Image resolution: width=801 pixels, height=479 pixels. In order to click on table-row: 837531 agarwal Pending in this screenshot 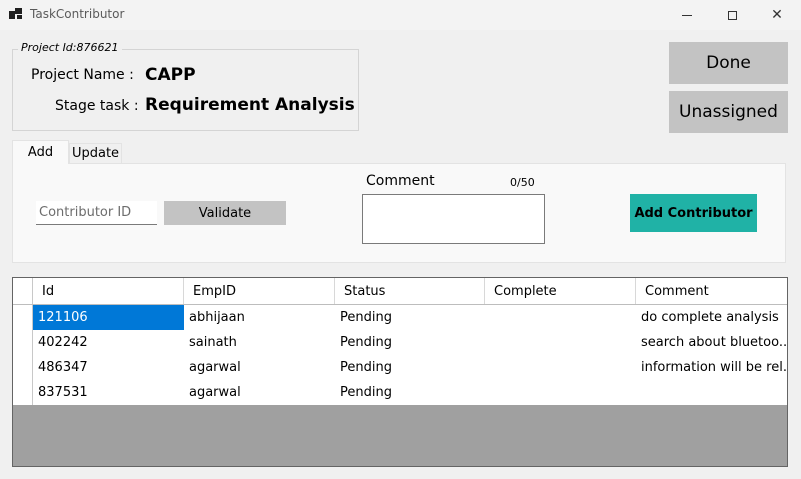, I will do `click(410, 392)`.